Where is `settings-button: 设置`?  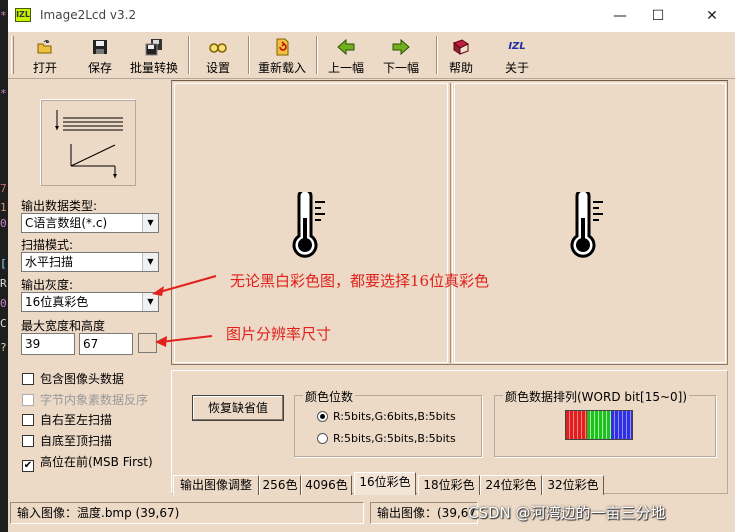 settings-button: 设置 is located at coordinates (218, 56).